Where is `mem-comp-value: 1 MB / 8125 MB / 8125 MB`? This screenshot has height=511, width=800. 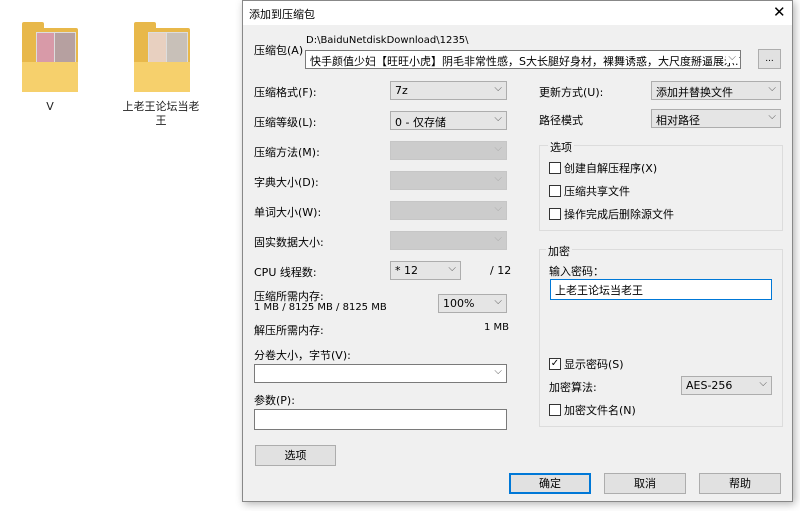 mem-comp-value: 1 MB / 8125 MB / 8125 MB is located at coordinates (320, 307).